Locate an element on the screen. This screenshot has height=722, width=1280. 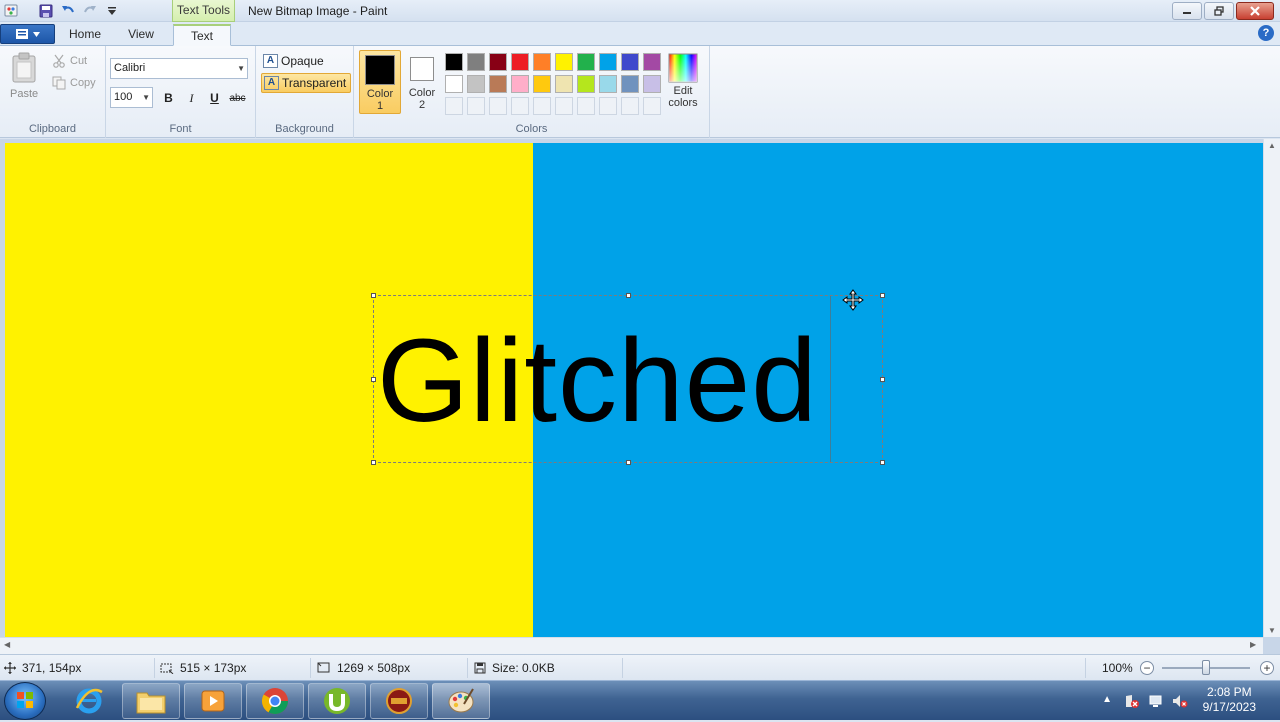
scroll-left-icon: ◀ is located at coordinates (7, 644).